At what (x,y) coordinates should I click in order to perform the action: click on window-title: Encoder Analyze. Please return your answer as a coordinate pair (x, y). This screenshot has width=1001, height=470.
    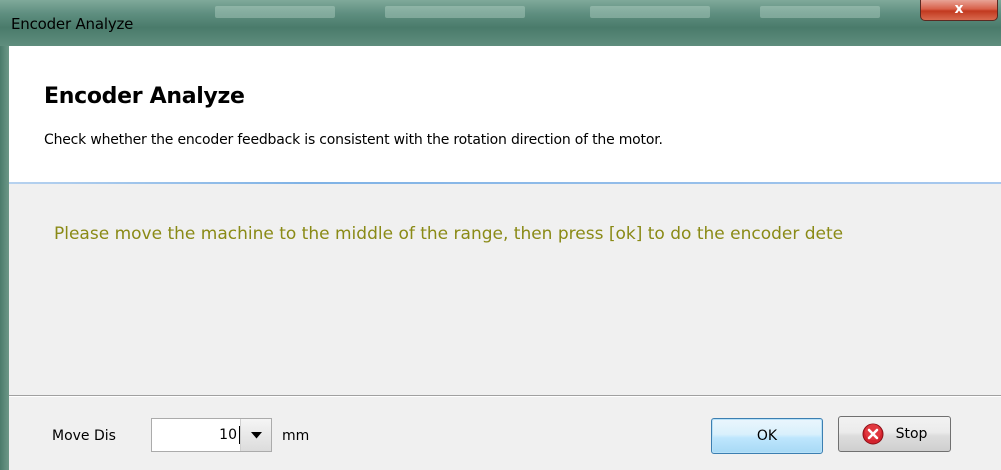
    Looking at the image, I should click on (72, 24).